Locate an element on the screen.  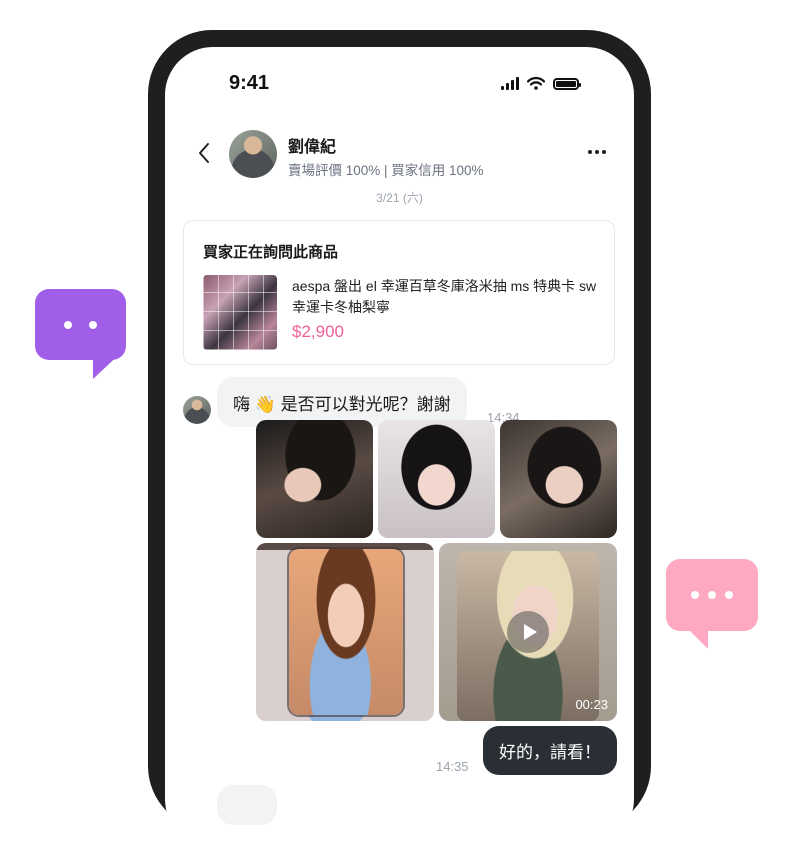
product-thumbnail is located at coordinates (240, 312).